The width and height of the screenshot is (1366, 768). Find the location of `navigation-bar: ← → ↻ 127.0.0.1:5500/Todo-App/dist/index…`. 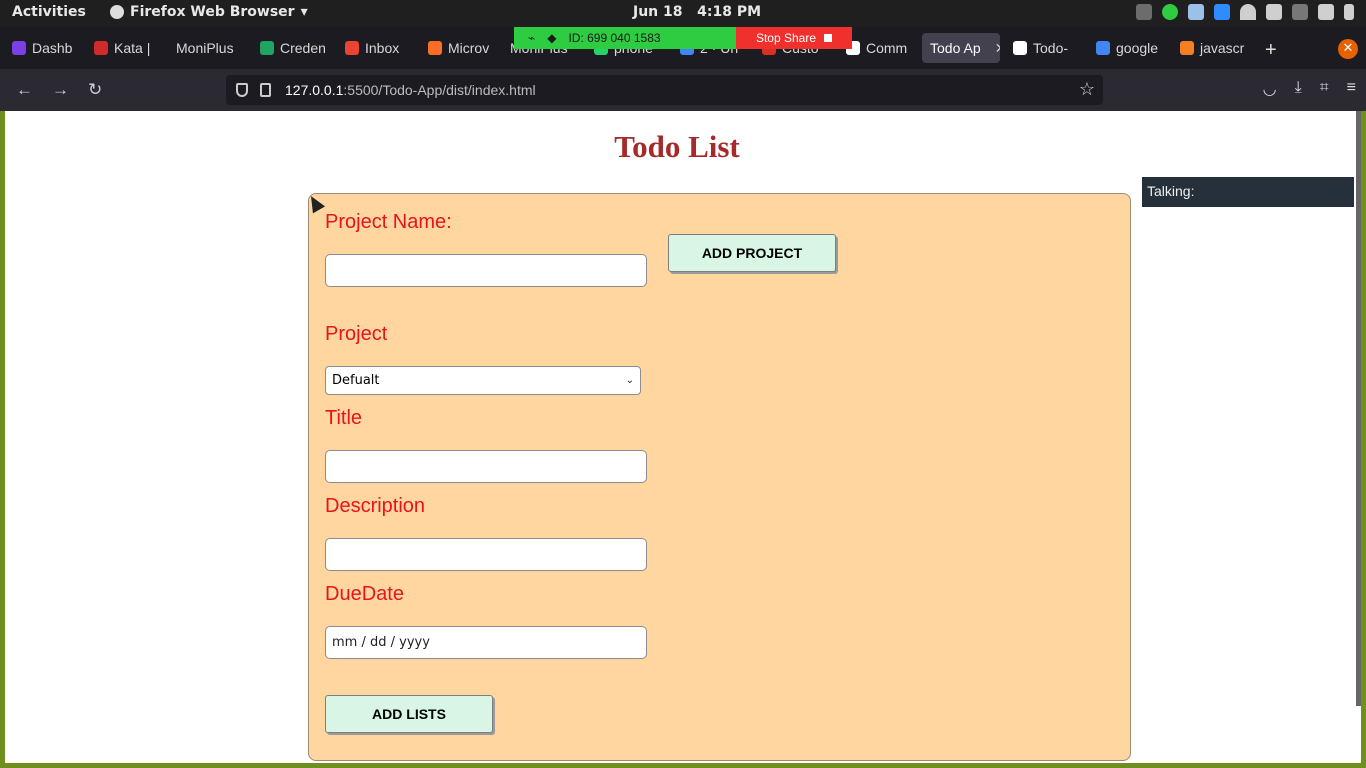

navigation-bar: ← → ↻ 127.0.0.1:5500/Todo-App/dist/index… is located at coordinates (683, 90).